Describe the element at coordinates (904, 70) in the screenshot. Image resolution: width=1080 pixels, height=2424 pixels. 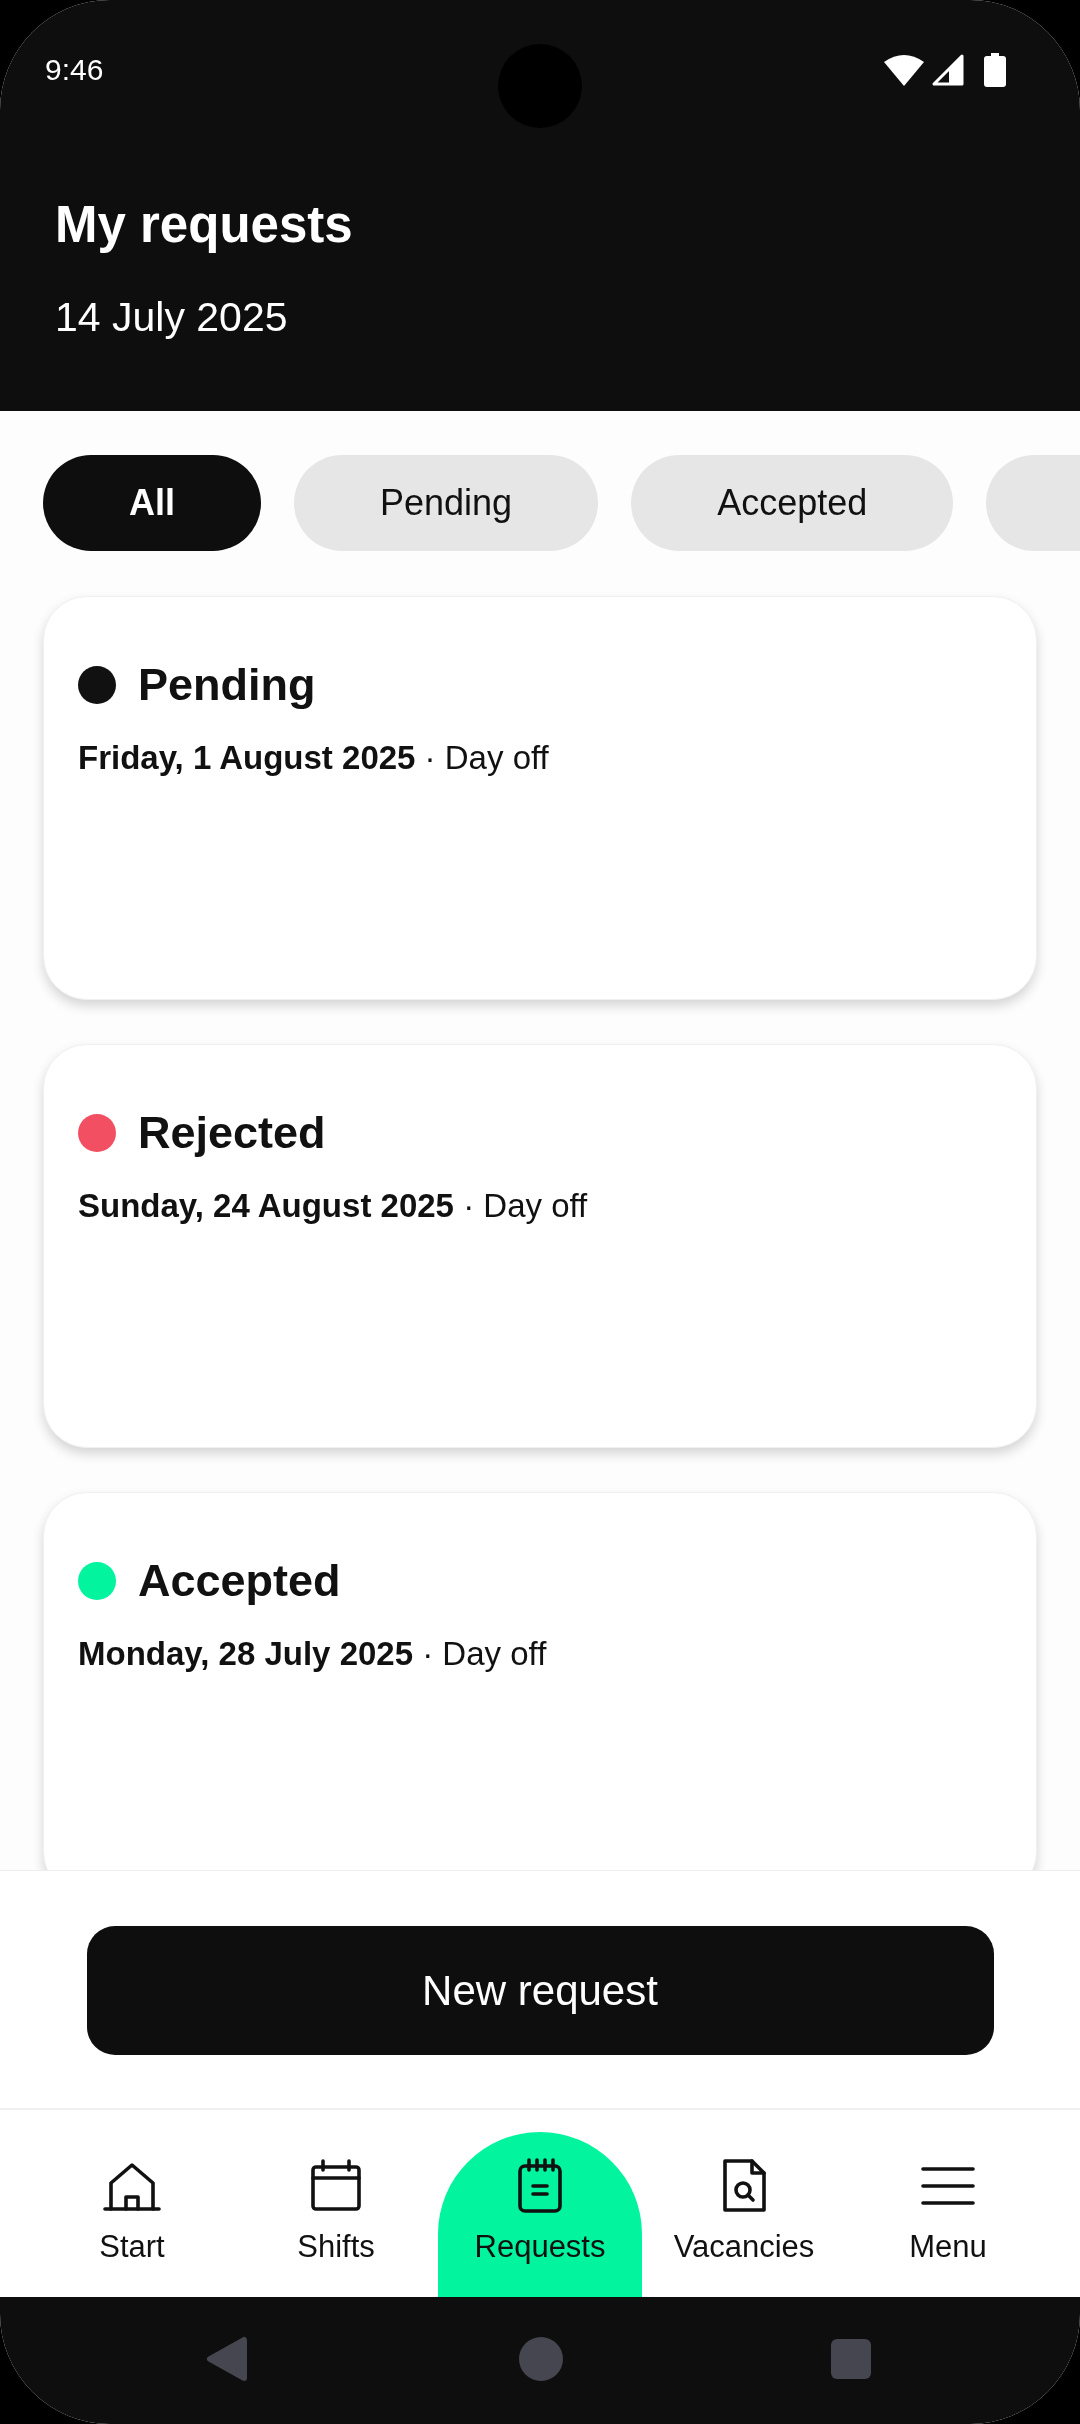
I see `wifi-icon` at that location.